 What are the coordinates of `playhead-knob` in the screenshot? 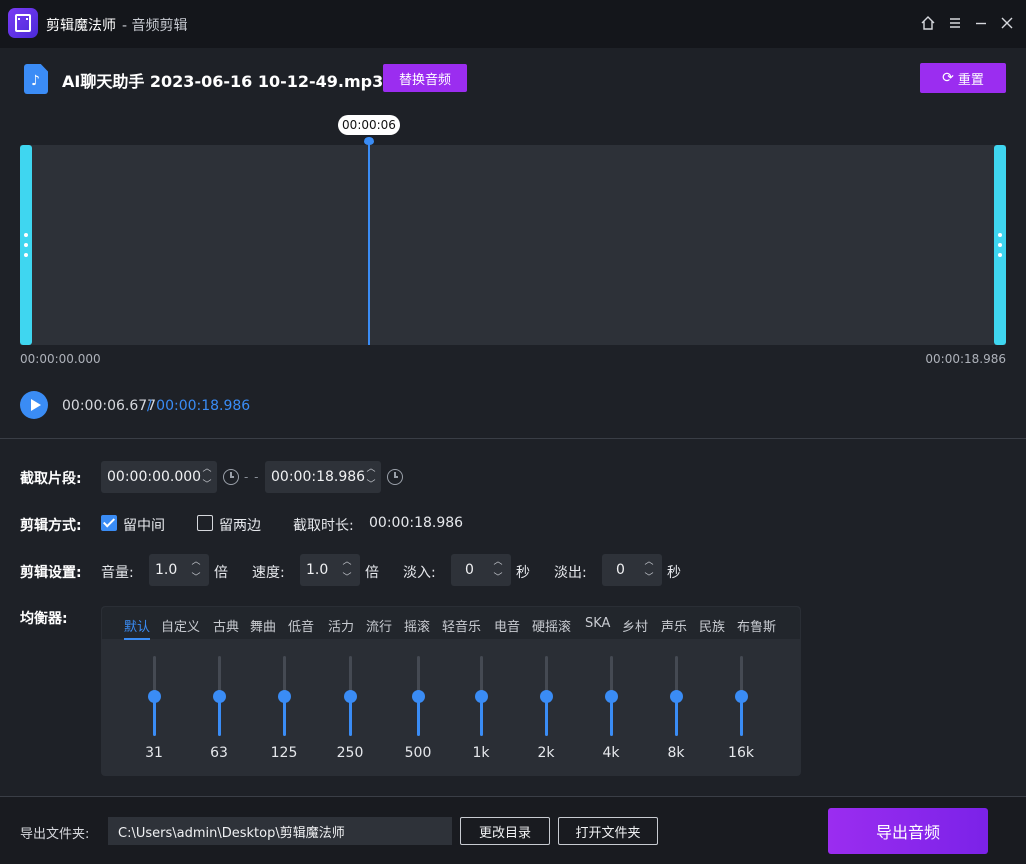 It's located at (369, 141).